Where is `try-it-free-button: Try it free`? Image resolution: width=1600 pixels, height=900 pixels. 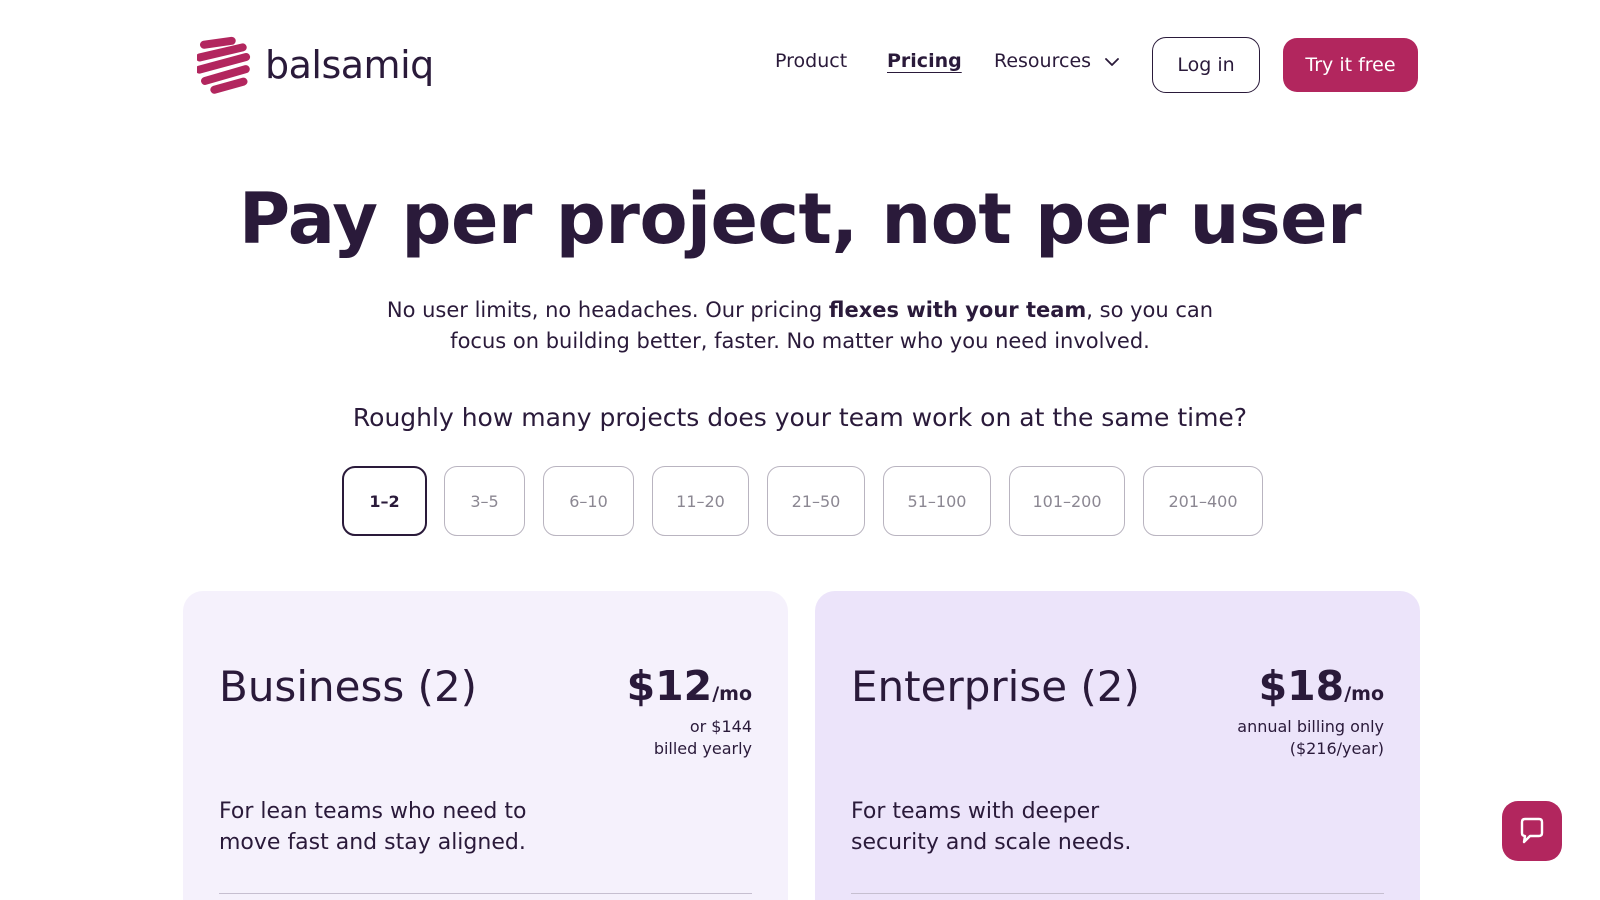
try-it-free-button: Try it free is located at coordinates (1350, 65).